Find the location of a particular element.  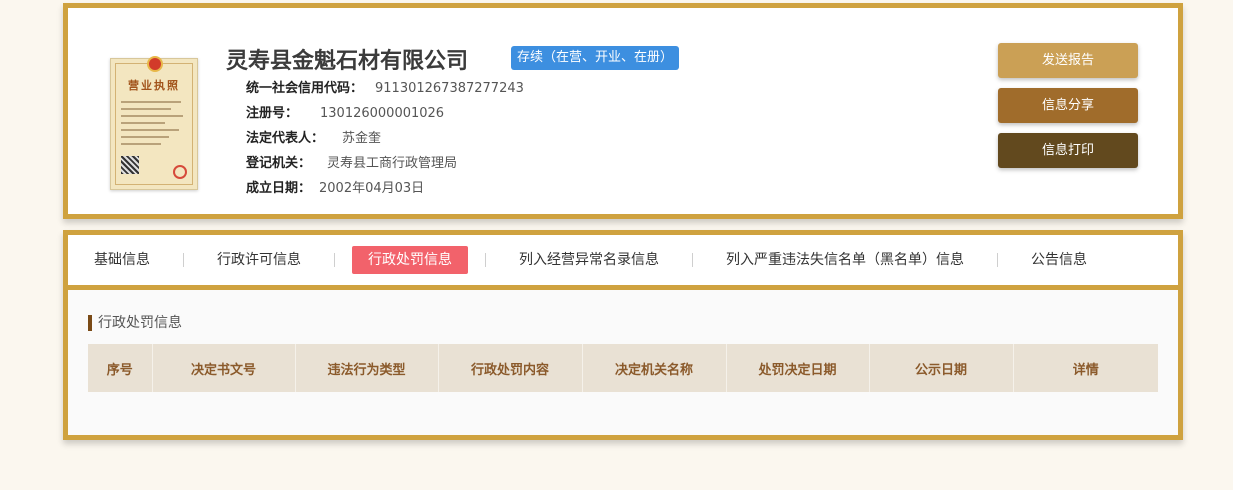

col-header-penalty-content: 行政处罚内容 is located at coordinates (510, 368).